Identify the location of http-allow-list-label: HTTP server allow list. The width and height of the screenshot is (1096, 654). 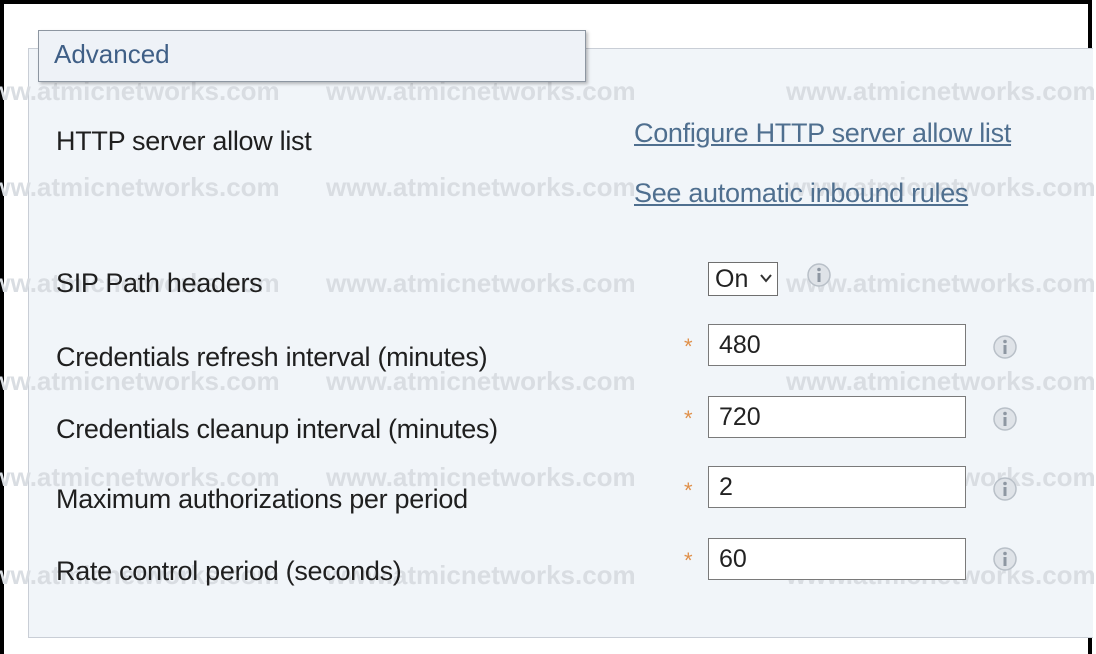
(184, 141).